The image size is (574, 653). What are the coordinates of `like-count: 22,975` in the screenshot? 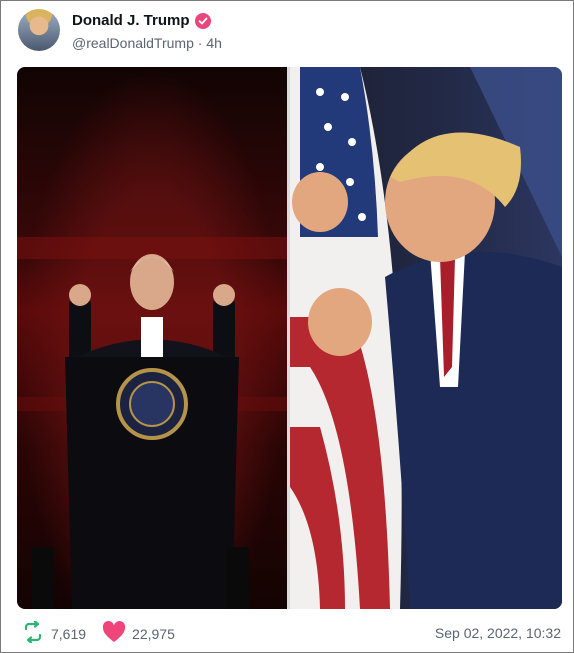 It's located at (153, 633).